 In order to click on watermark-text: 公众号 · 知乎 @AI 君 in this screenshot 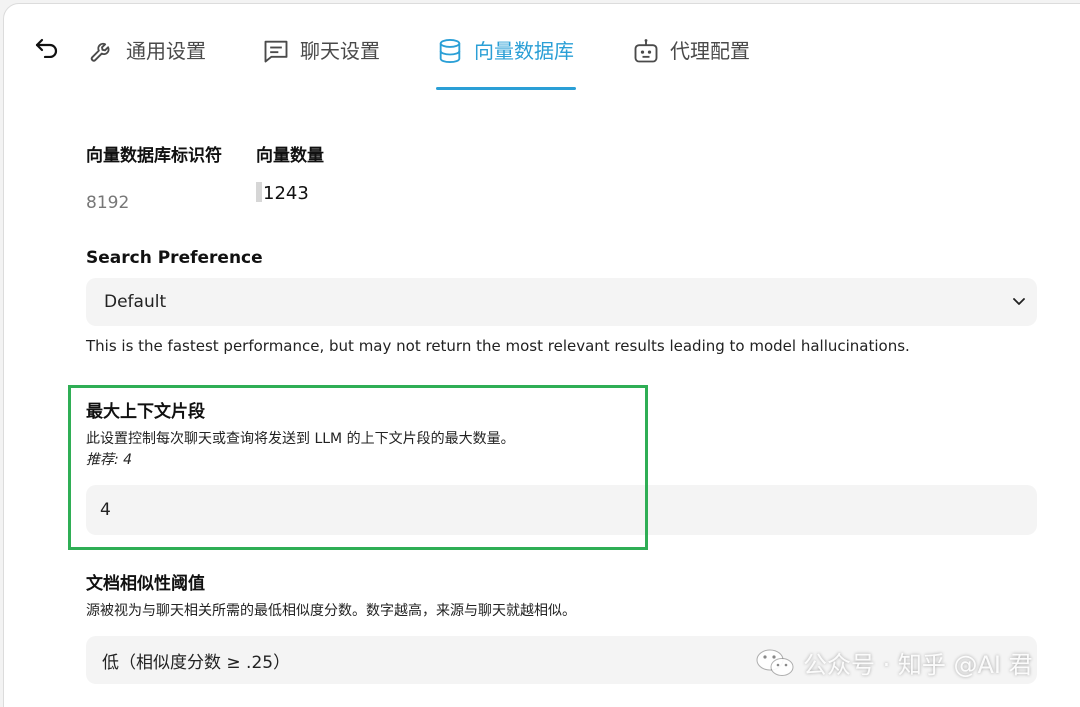, I will do `click(918, 665)`.